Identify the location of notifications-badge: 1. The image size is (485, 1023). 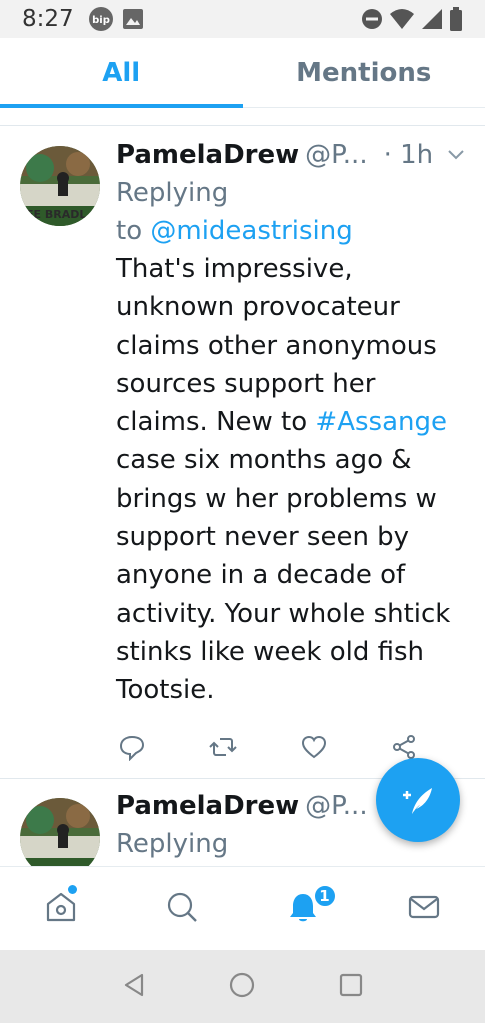
(324, 896).